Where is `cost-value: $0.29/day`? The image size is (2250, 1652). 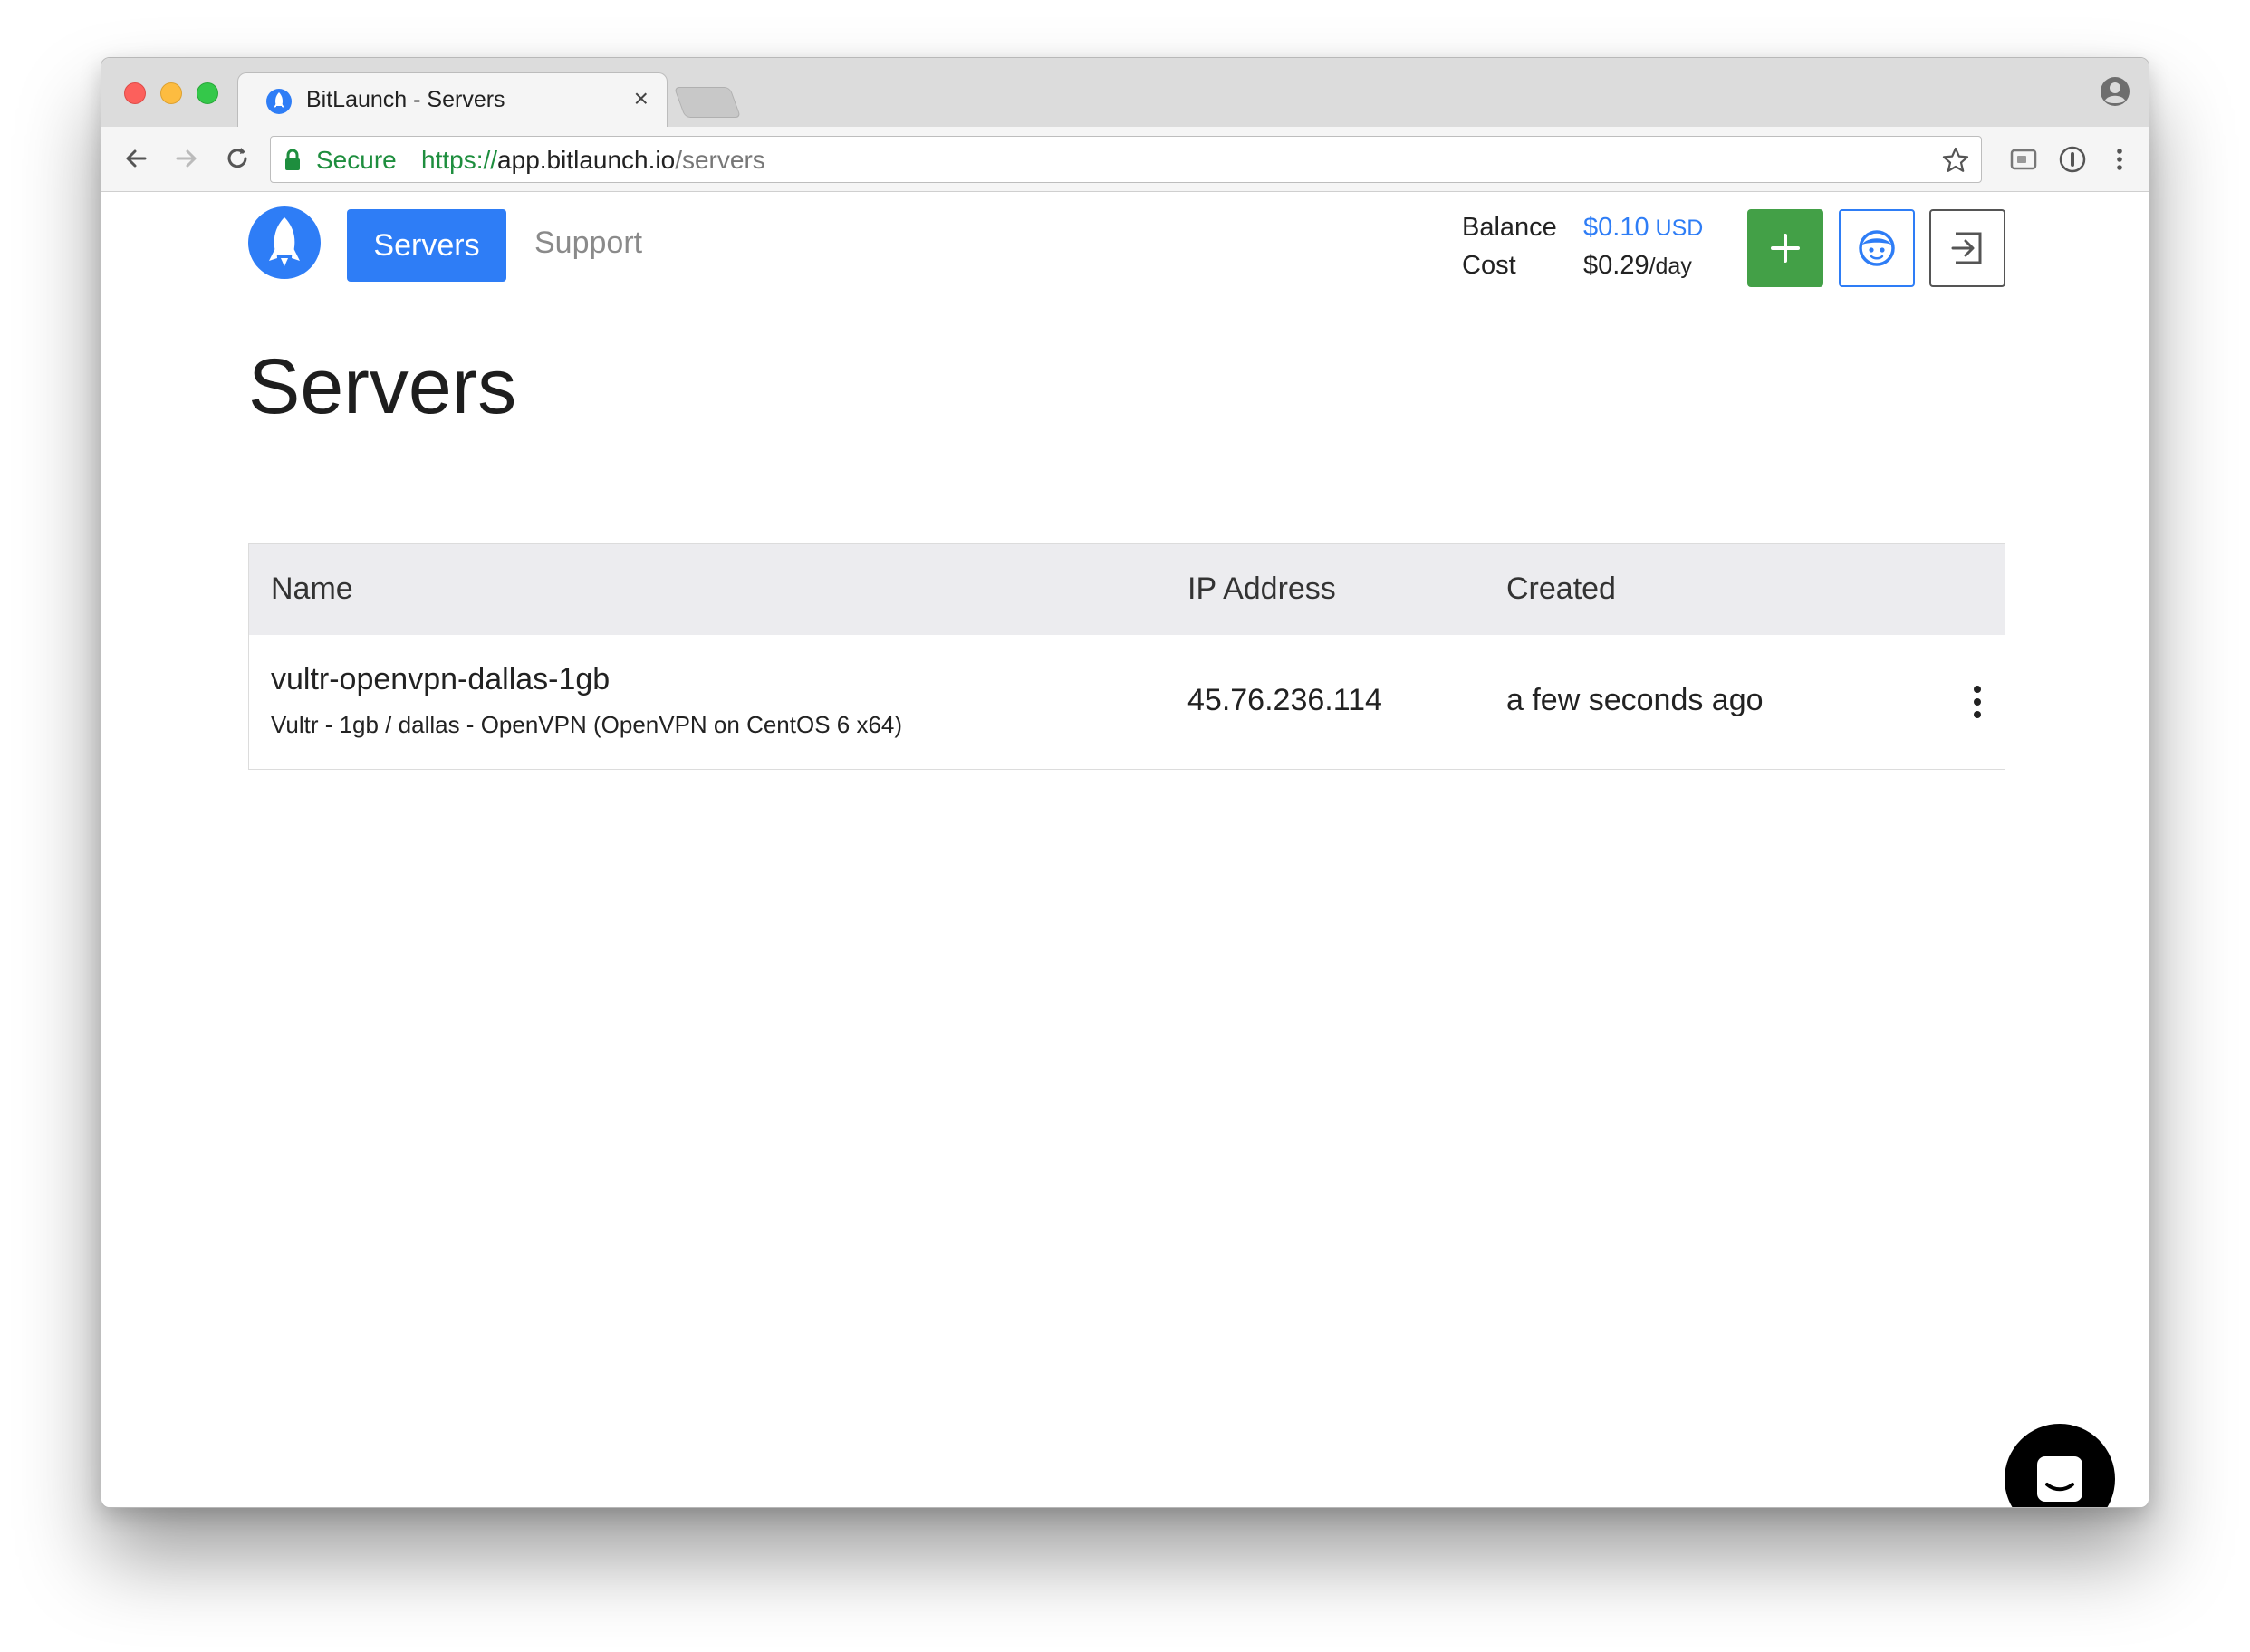 cost-value: $0.29/day is located at coordinates (1638, 266).